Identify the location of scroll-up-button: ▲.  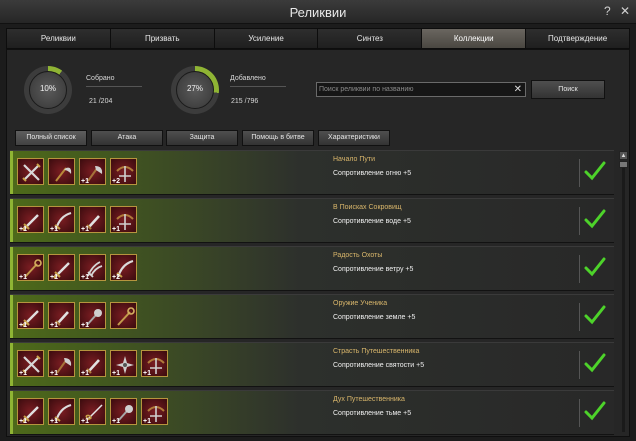
(623, 155).